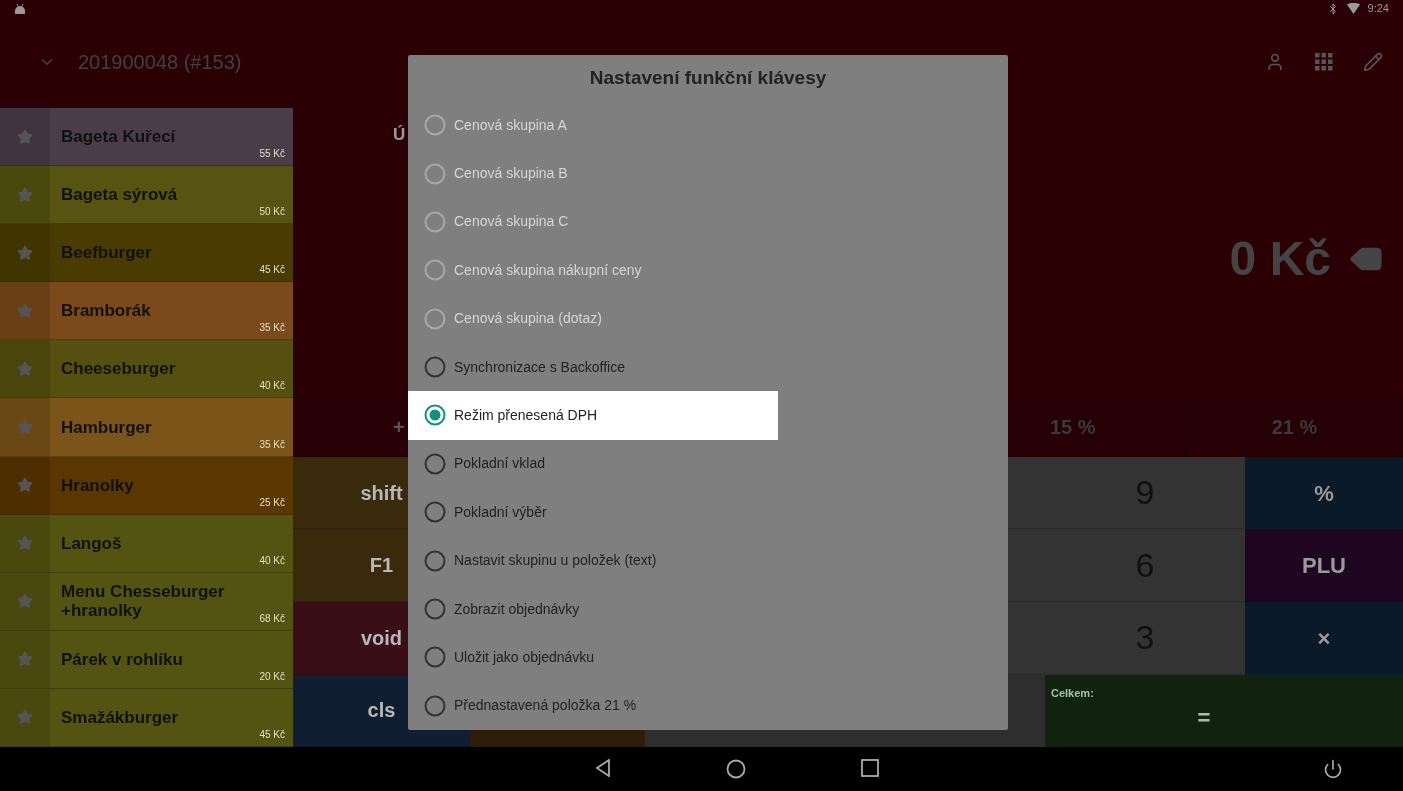 This screenshot has height=791, width=1403. Describe the element at coordinates (1280, 259) in the screenshot. I see `amount-total: 0 Kč` at that location.